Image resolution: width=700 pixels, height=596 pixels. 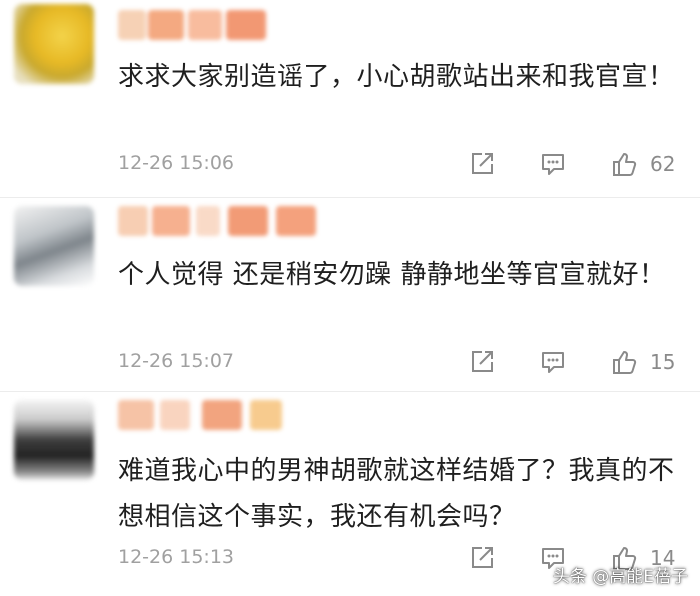 I want to click on comment-meta: 12-26 15:06 62, so click(x=403, y=165).